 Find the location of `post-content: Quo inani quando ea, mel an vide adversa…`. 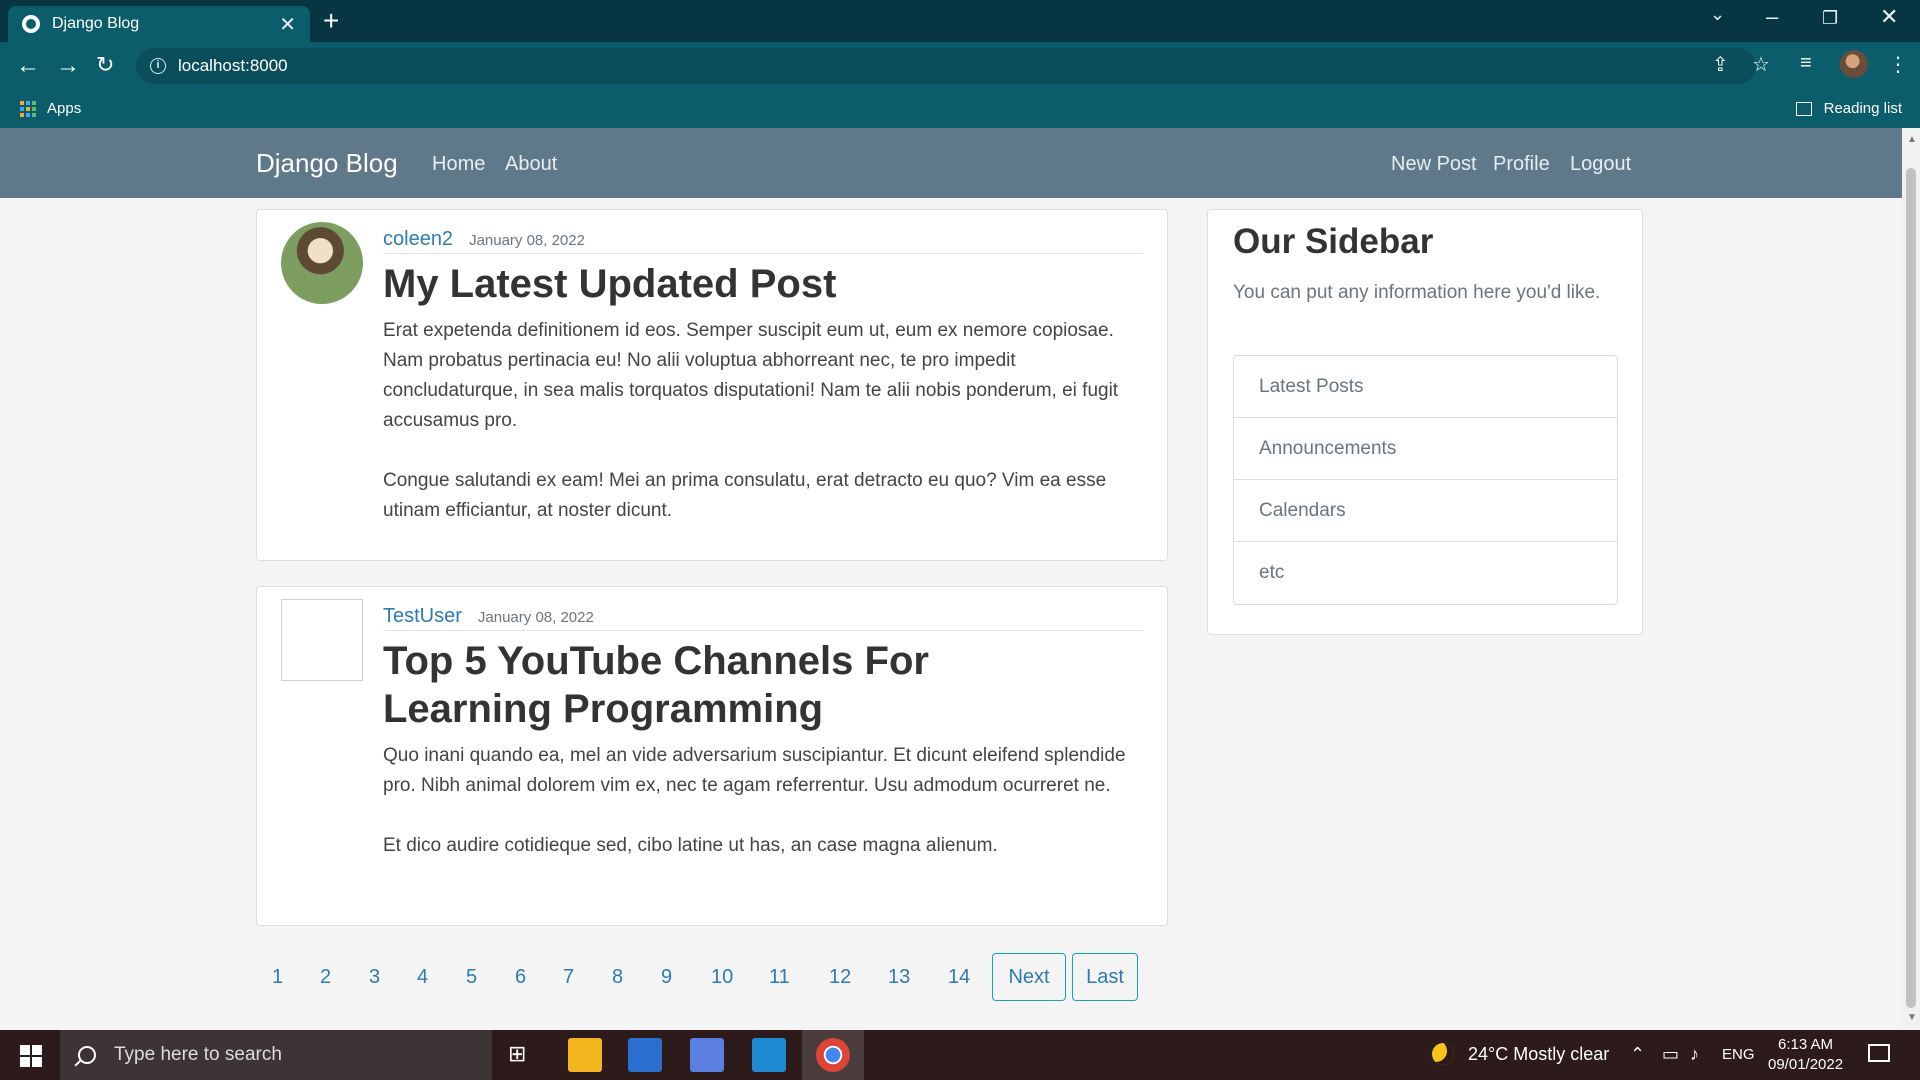

post-content: Quo inani quando ea, mel an vide adversa… is located at coordinates (763, 816).